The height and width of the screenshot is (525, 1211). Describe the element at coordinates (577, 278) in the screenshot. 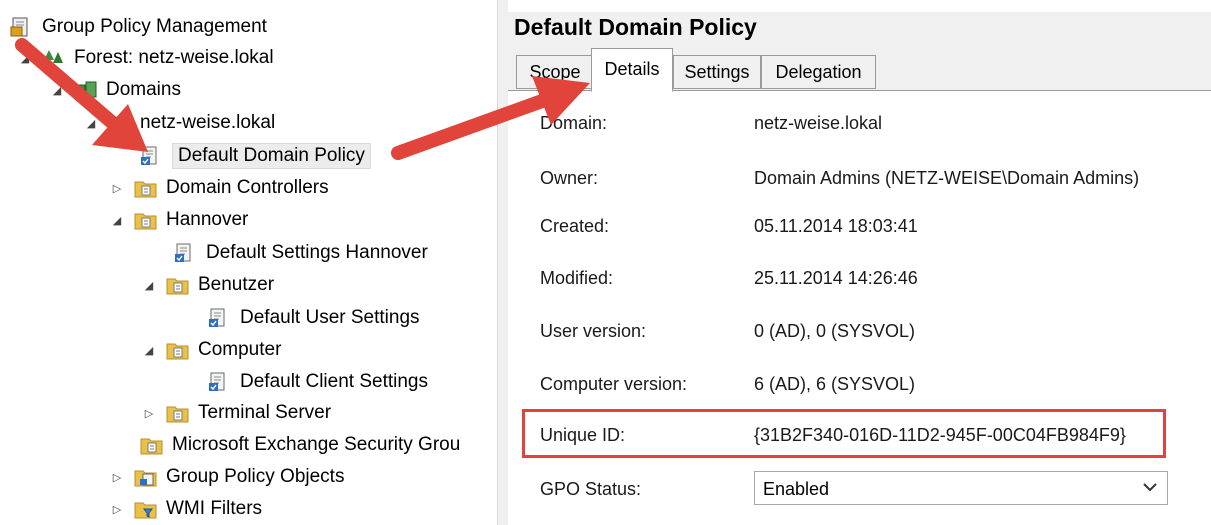

I see `modified-label: Modified:` at that location.